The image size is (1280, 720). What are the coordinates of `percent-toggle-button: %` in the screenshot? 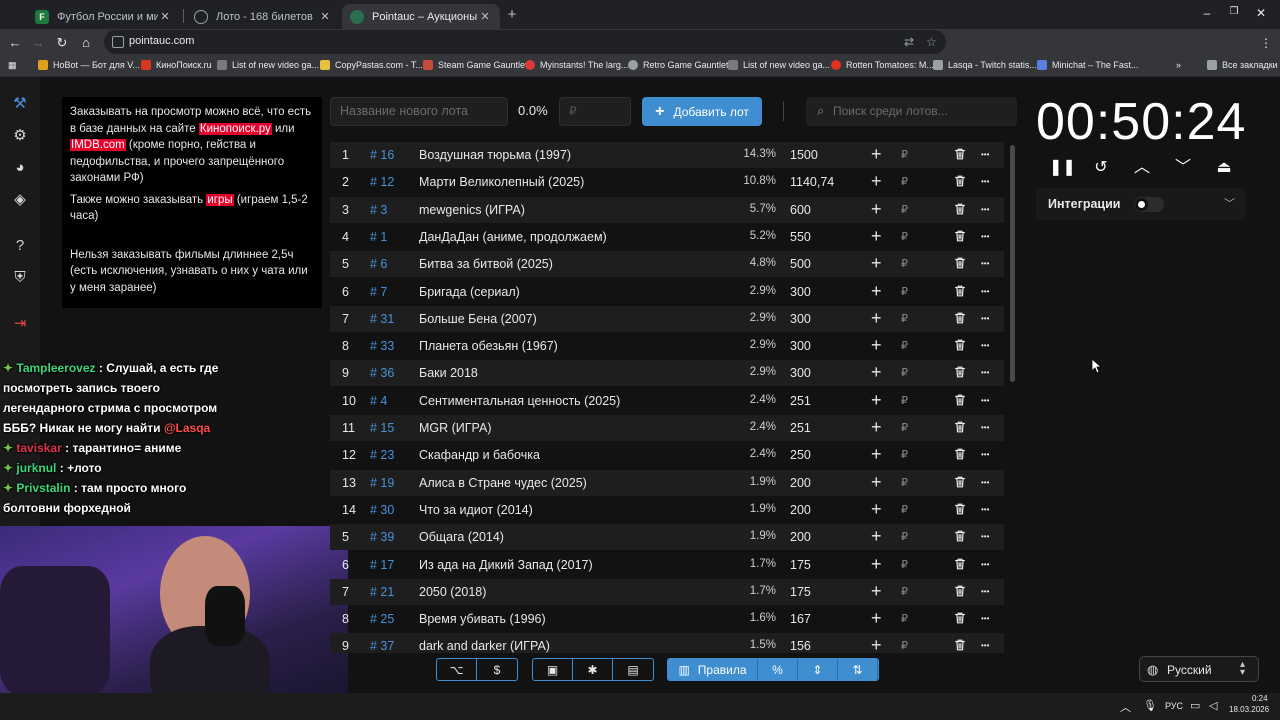 It's located at (778, 669).